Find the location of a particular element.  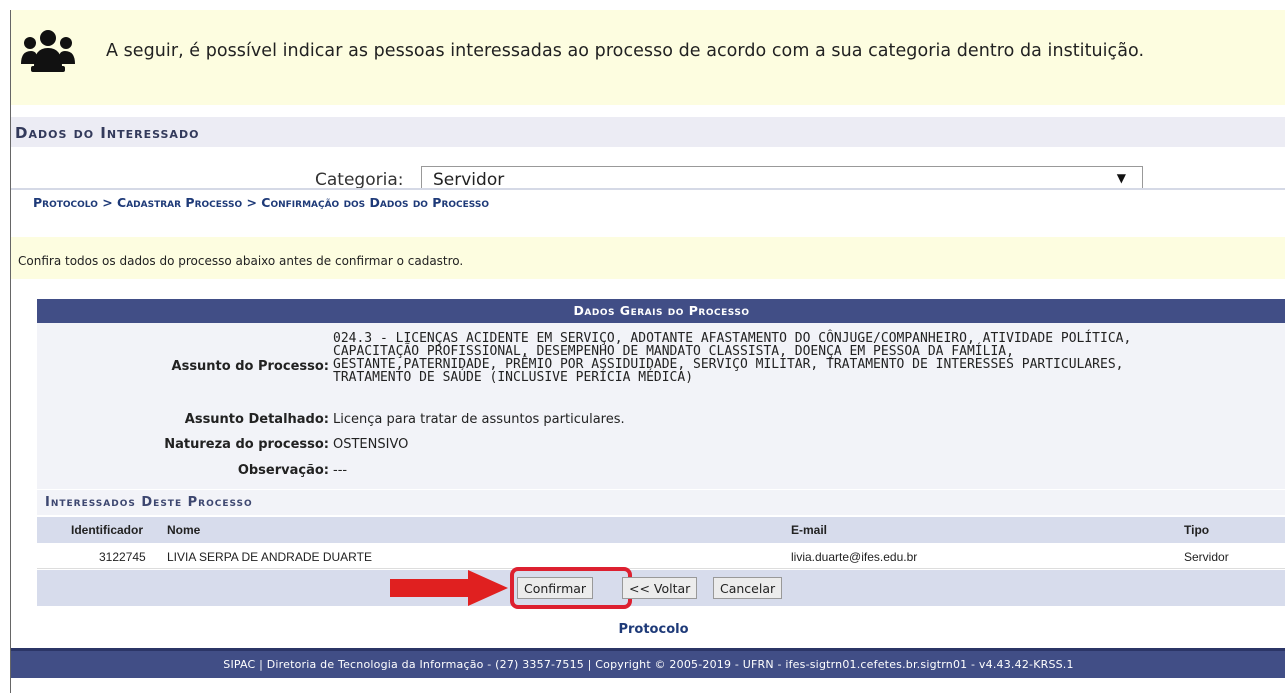

dados-gerais-title: Dados Gerais do Processo is located at coordinates (661, 310).